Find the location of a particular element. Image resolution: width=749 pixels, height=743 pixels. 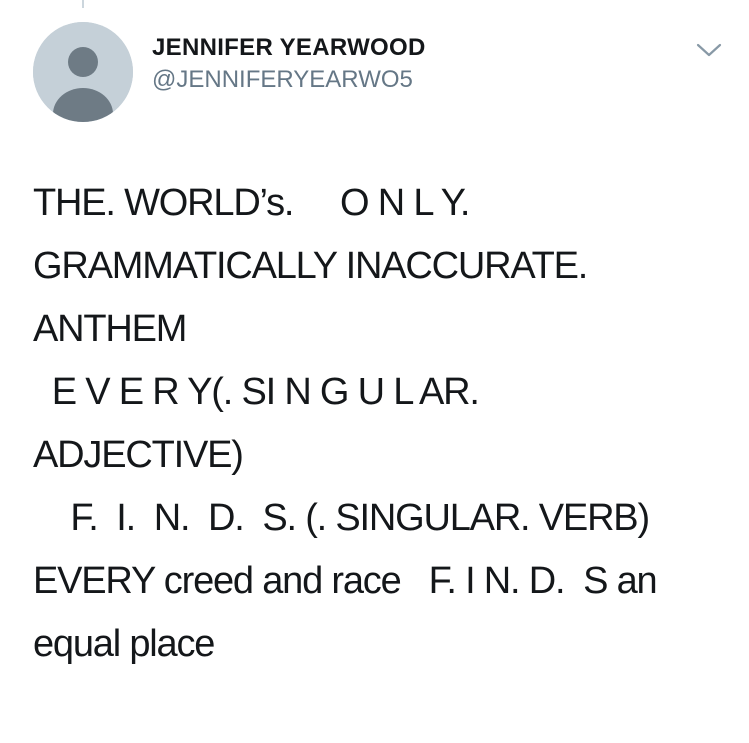

tweet-text-line: EVERY creed and race F. I N. D. S an is located at coordinates (345, 581).